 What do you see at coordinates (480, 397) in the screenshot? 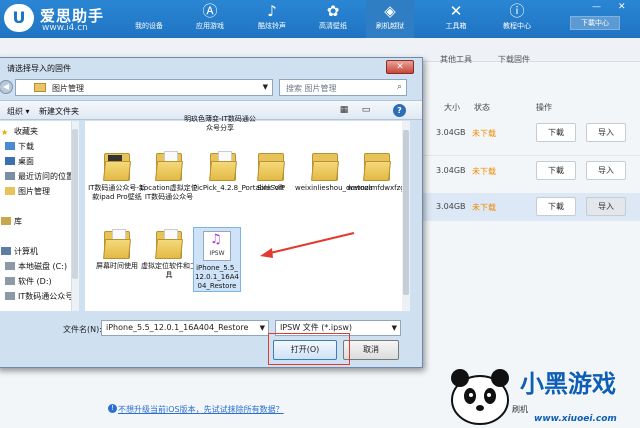
I see `panda-mascot-icon` at bounding box center [480, 397].